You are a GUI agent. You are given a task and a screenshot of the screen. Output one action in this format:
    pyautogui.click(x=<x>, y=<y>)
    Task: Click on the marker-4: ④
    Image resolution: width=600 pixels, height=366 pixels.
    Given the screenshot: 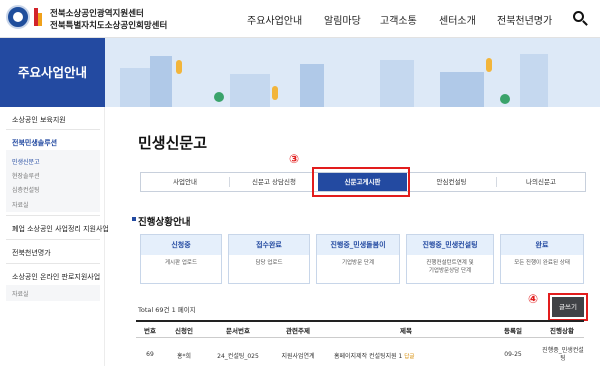 What is the action you would take?
    pyautogui.click(x=533, y=299)
    